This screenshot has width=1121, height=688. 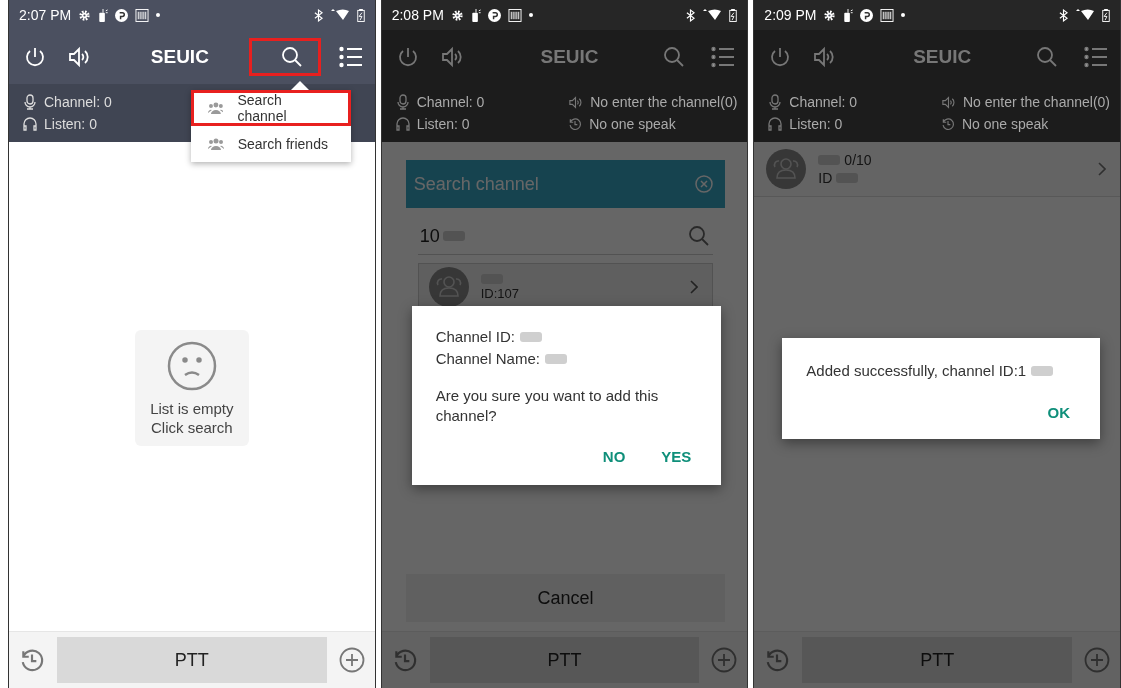 I want to click on empty-message: List is empty, so click(x=192, y=408).